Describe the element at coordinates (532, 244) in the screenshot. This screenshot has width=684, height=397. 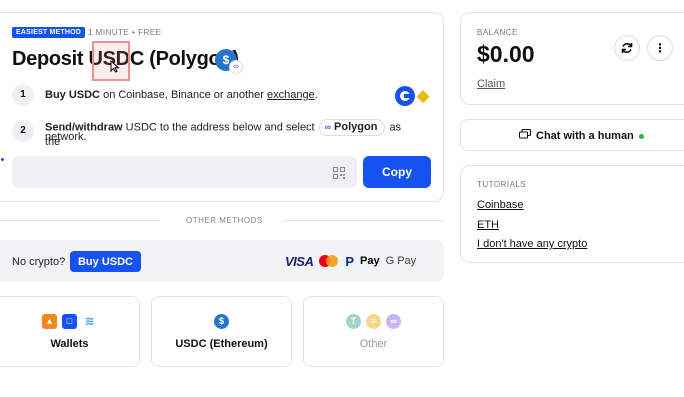
I see `tutorial-link-no-crypto: I don't have any crypto` at that location.